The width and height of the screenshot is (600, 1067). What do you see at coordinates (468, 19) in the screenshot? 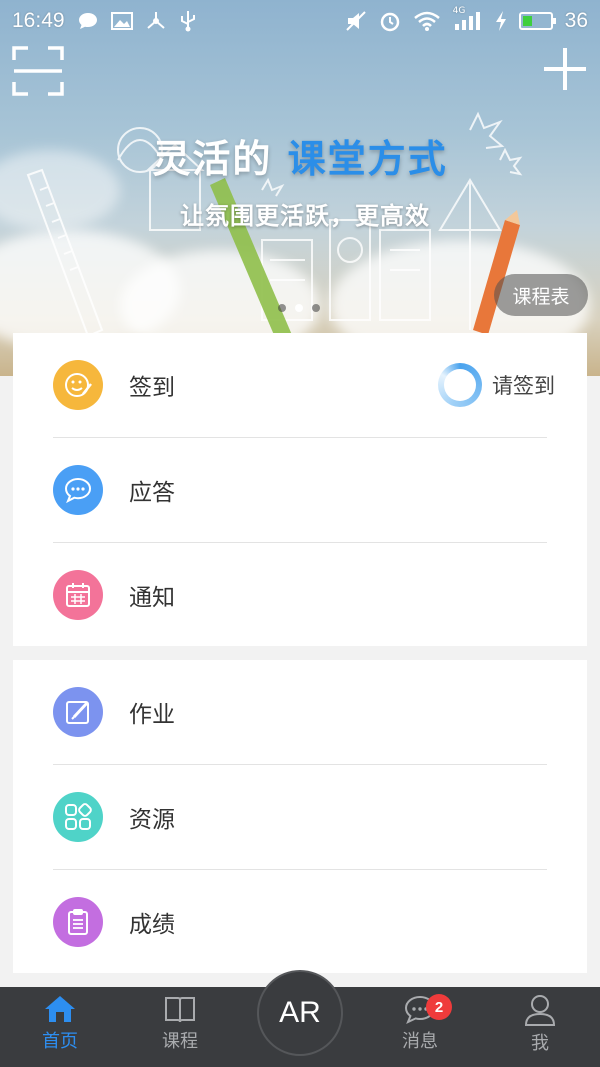
I see `signal-icon: 4G` at bounding box center [468, 19].